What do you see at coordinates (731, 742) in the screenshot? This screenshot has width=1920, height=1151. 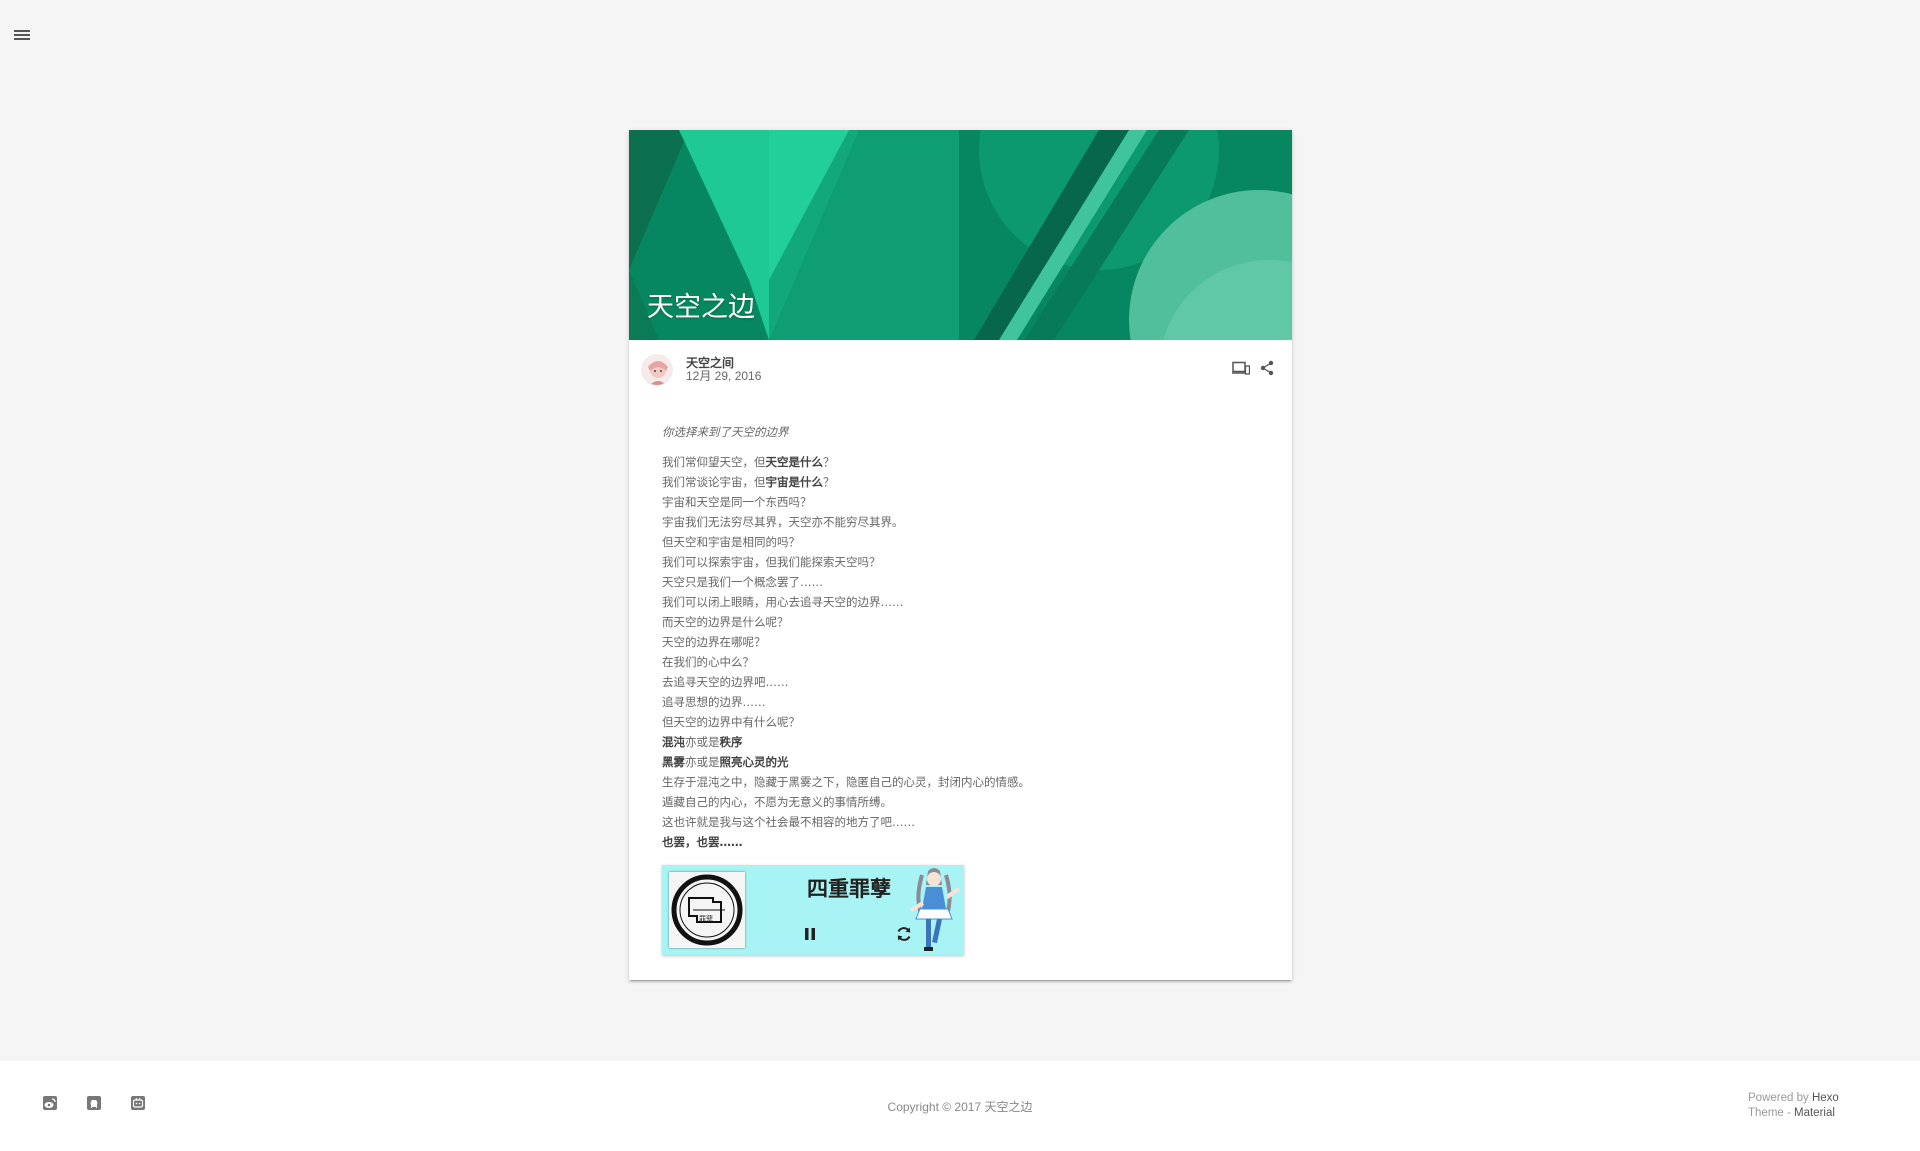 I see `order-word: 秩序` at bounding box center [731, 742].